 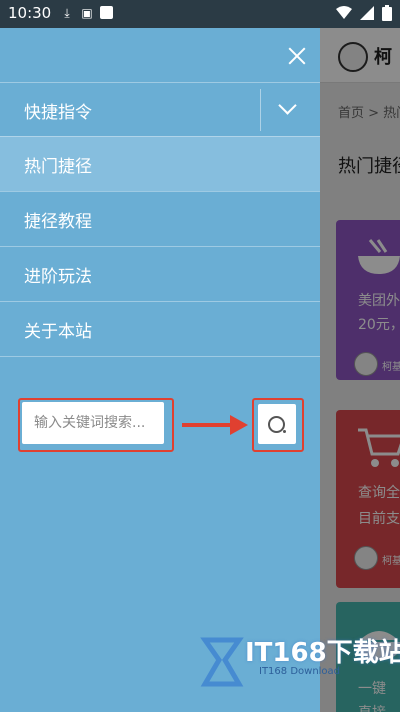 I want to click on menu-item-shortcuts: 快捷指令, so click(x=160, y=109).